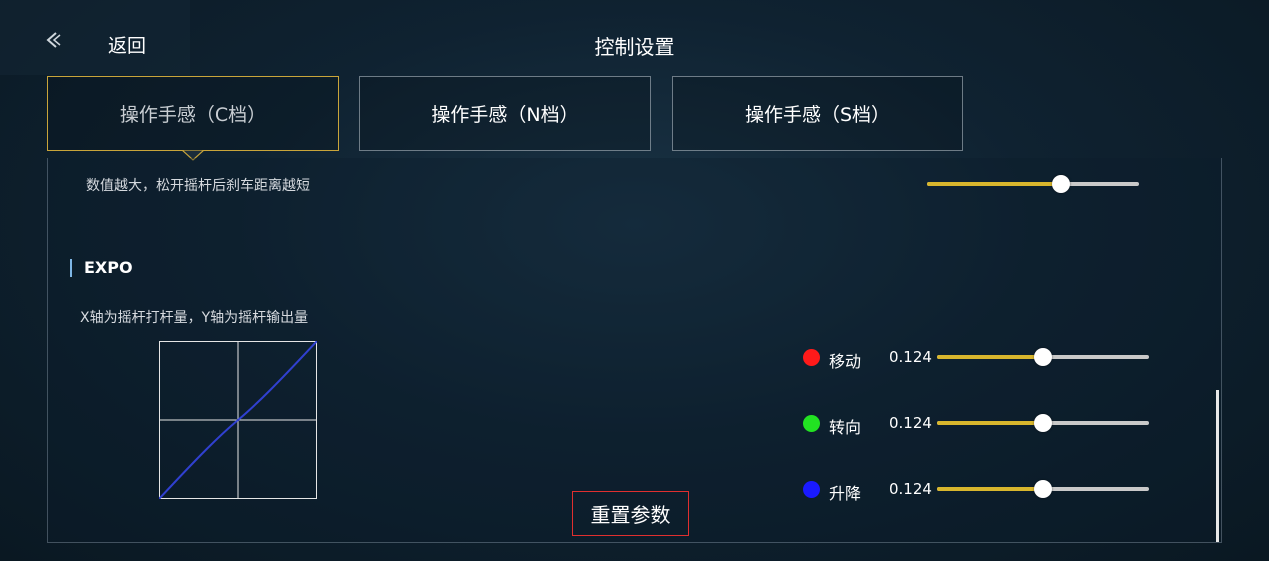  I want to click on brake-slider, so click(1033, 184).